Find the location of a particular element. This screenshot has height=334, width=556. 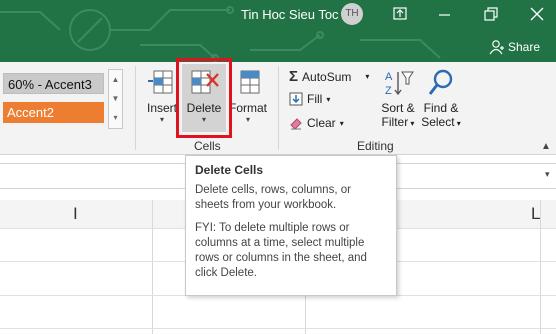

minimize-icon is located at coordinates (445, 14).